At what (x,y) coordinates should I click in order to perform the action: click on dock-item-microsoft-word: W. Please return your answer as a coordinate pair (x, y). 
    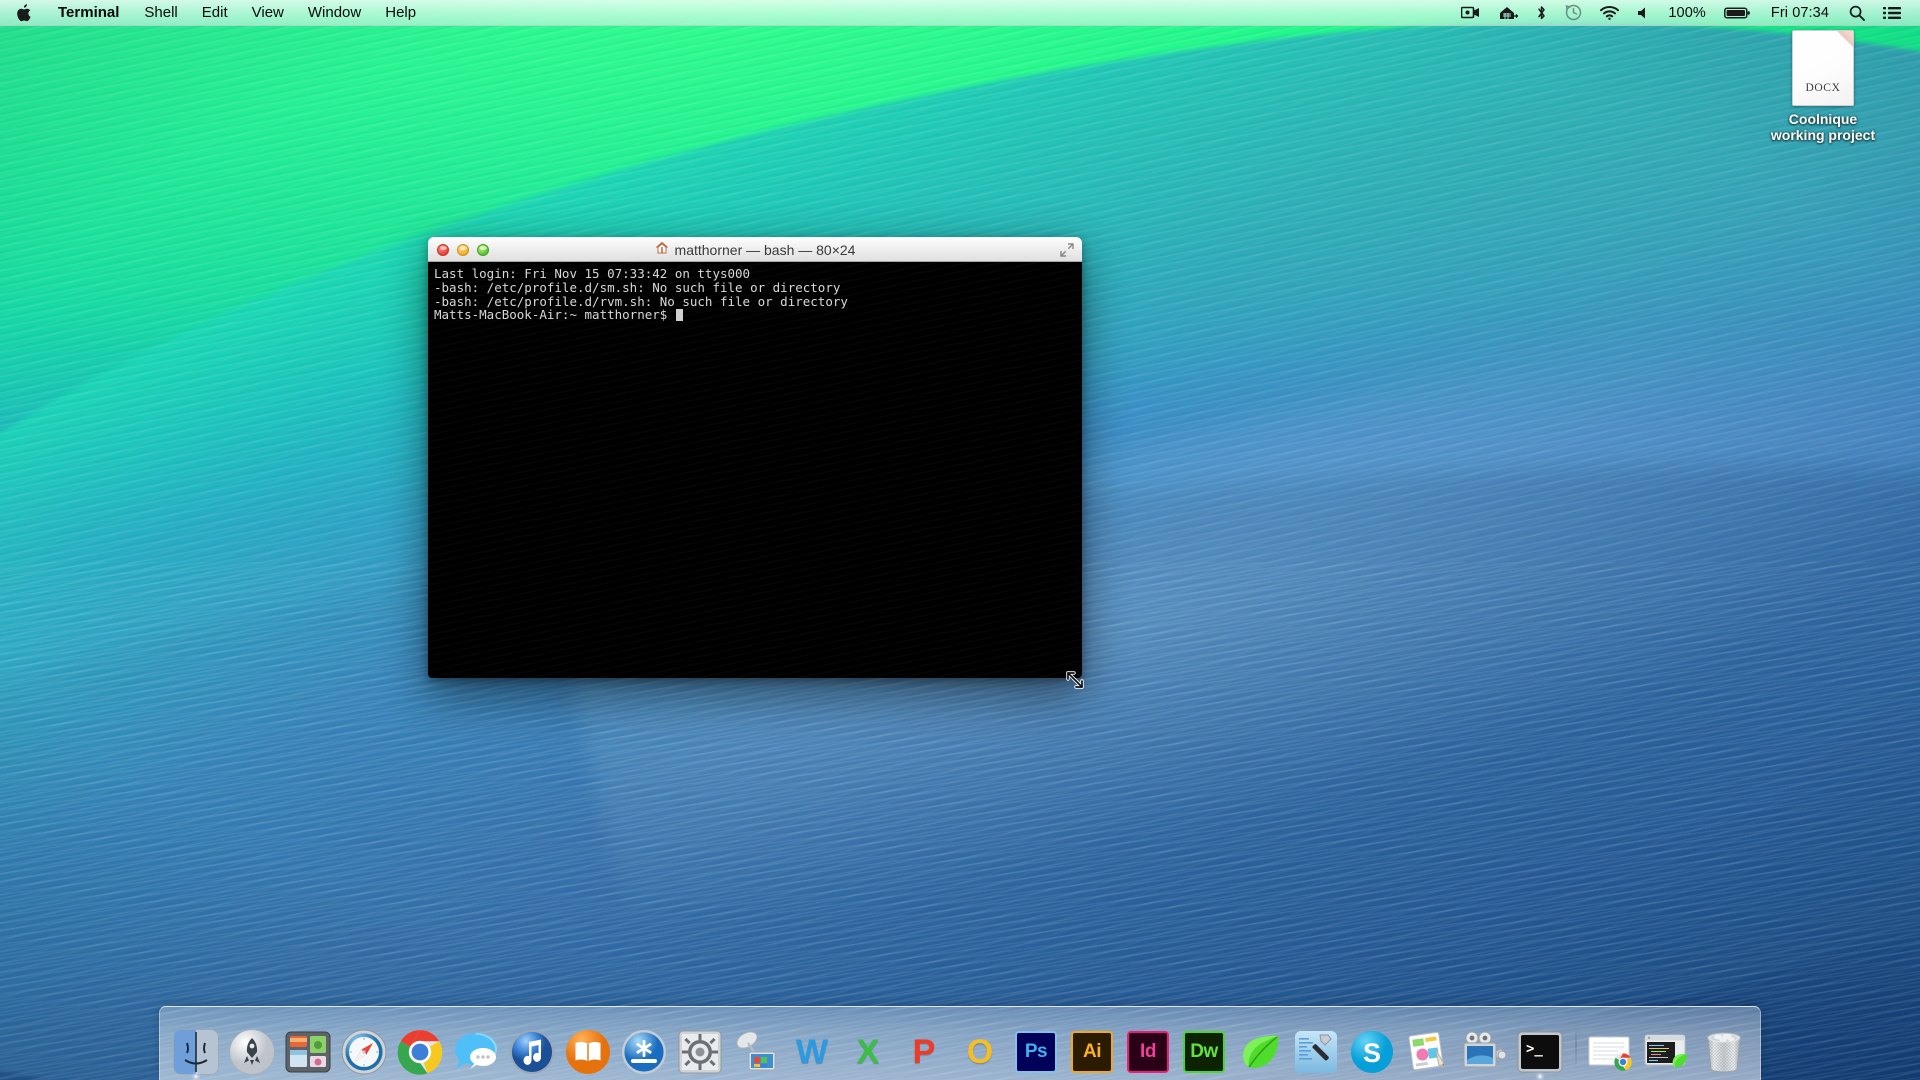
    Looking at the image, I should click on (812, 1048).